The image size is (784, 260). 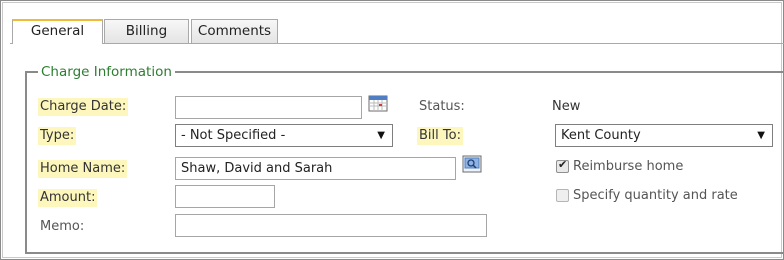 I want to click on tab-comments: Comments, so click(x=234, y=31).